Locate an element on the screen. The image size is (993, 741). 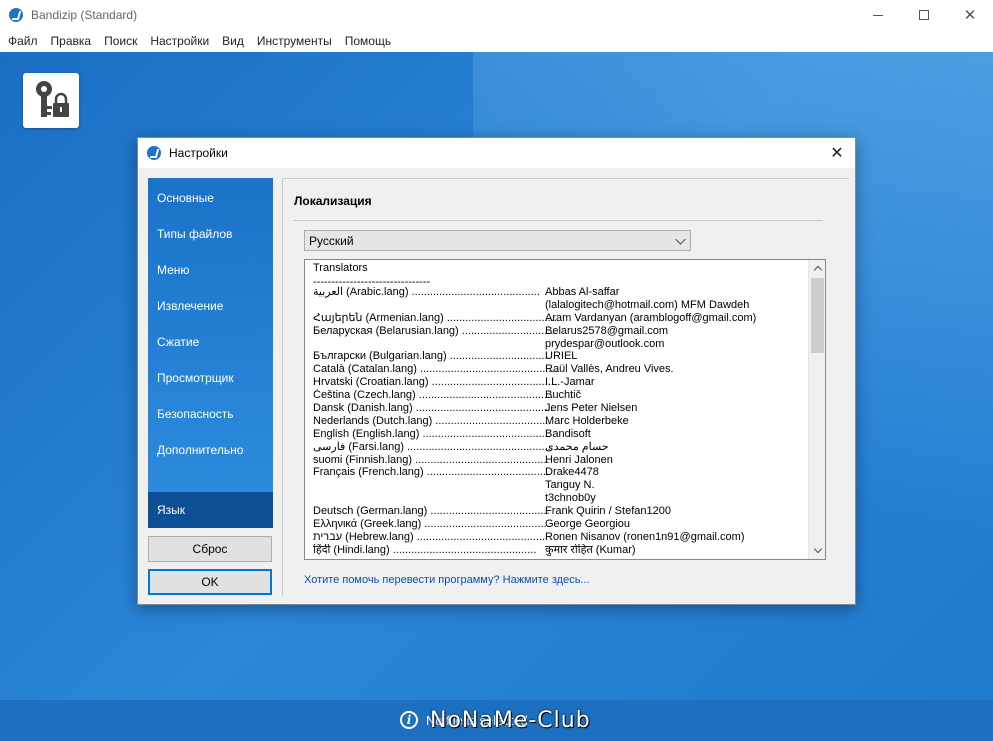
sidebar-item-menu: Меню is located at coordinates (210, 270).